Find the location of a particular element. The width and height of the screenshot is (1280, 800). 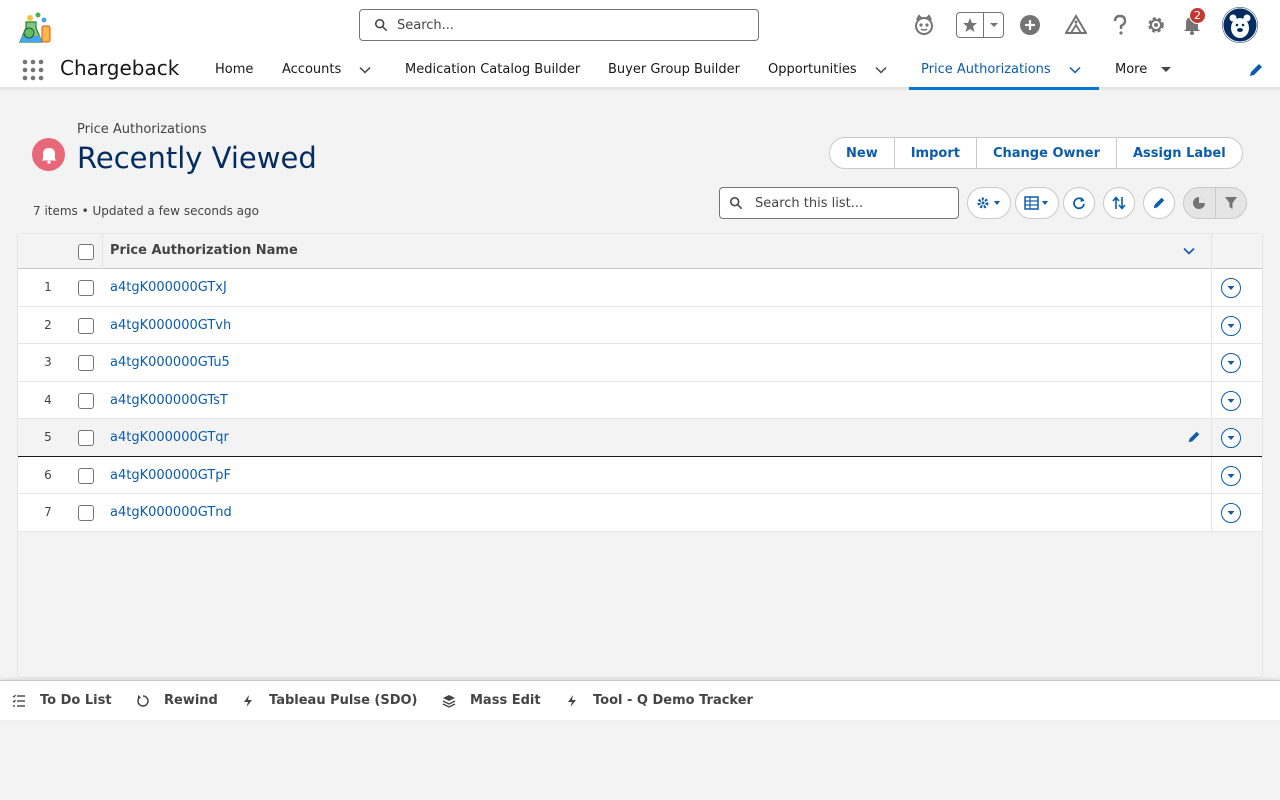

nav-item-buyer-group-builder: Buyer Group Builder is located at coordinates (674, 69).